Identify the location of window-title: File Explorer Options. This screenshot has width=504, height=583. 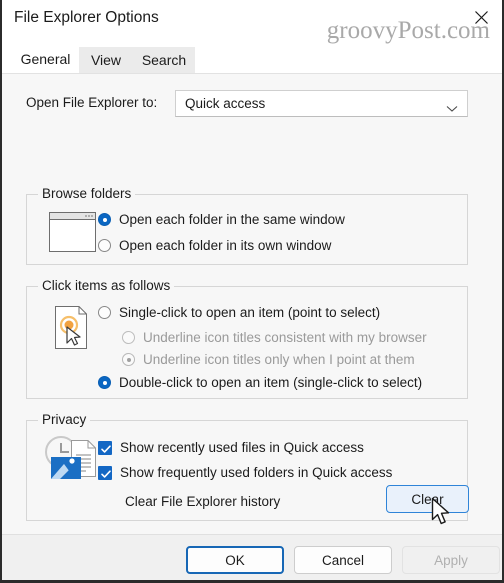
(86, 17).